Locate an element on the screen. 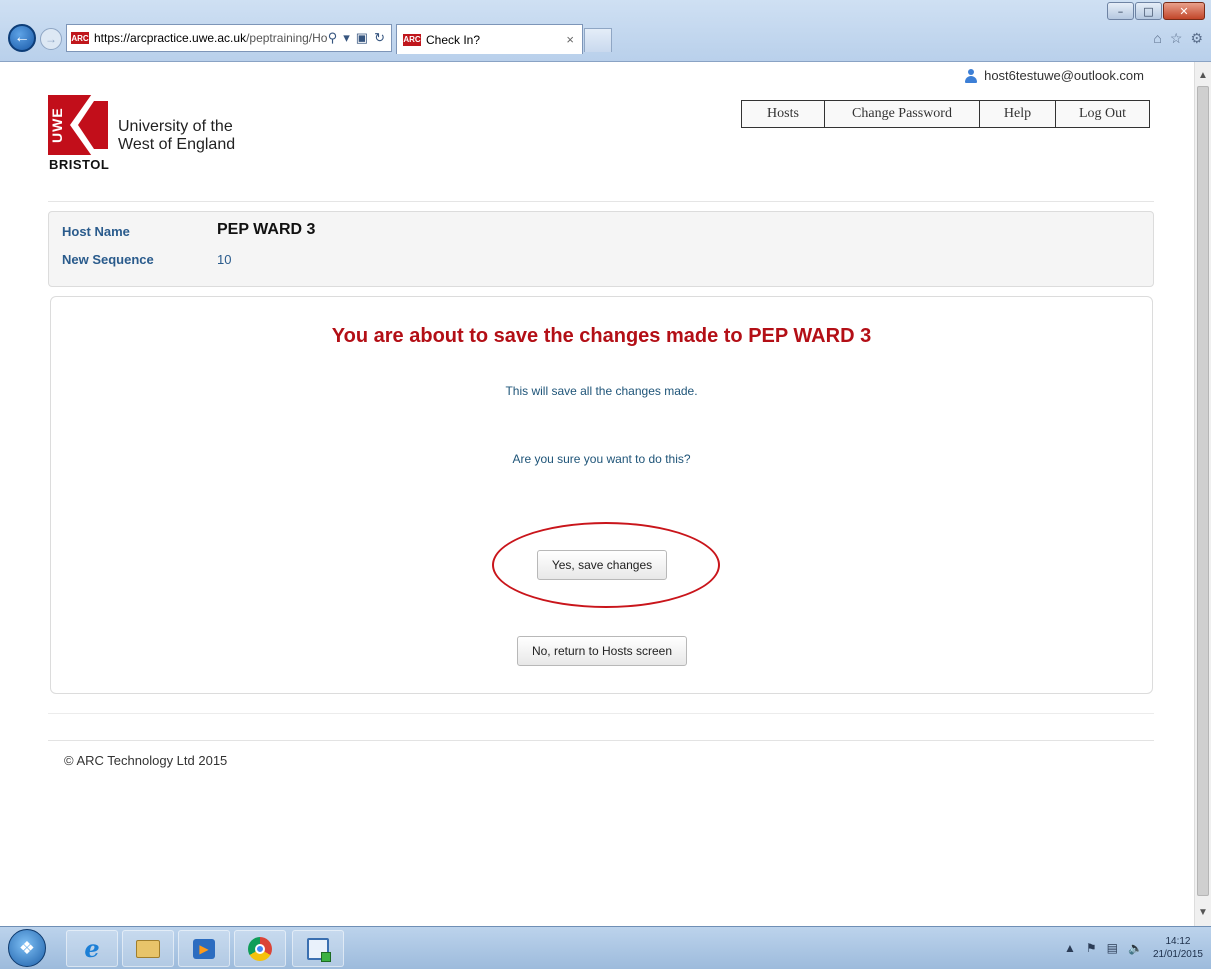 The height and width of the screenshot is (969, 1211). window-controls: – □ ✕ is located at coordinates (1155, 11).